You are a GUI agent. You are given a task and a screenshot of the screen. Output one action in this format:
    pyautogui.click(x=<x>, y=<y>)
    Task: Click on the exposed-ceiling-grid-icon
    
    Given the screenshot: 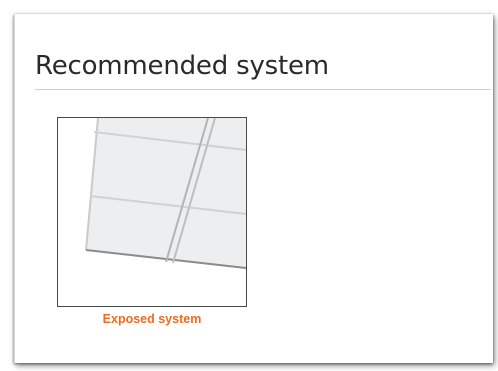 What is the action you would take?
    pyautogui.click(x=165, y=193)
    